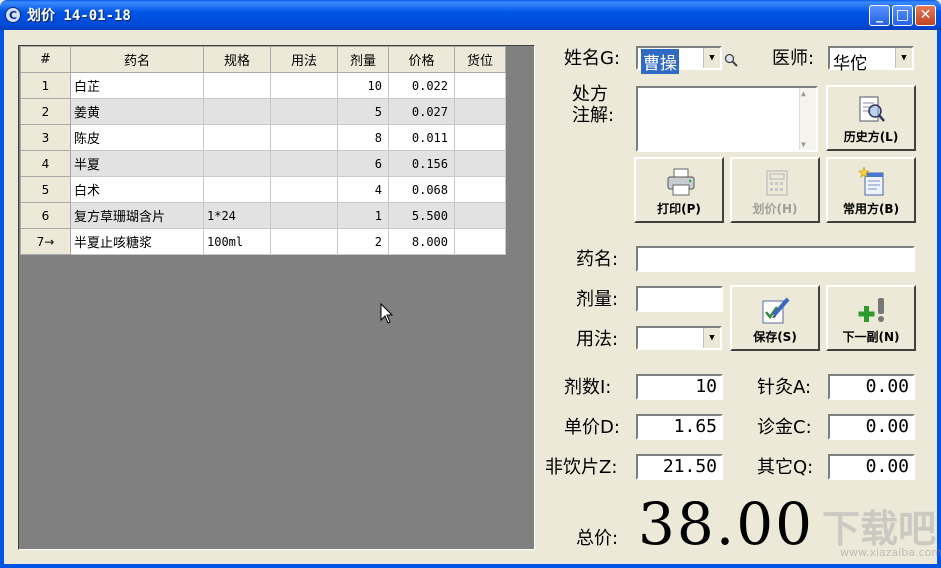 Image resolution: width=941 pixels, height=568 pixels. Describe the element at coordinates (137, 111) in the screenshot. I see `cell-name: 姜黄` at that location.